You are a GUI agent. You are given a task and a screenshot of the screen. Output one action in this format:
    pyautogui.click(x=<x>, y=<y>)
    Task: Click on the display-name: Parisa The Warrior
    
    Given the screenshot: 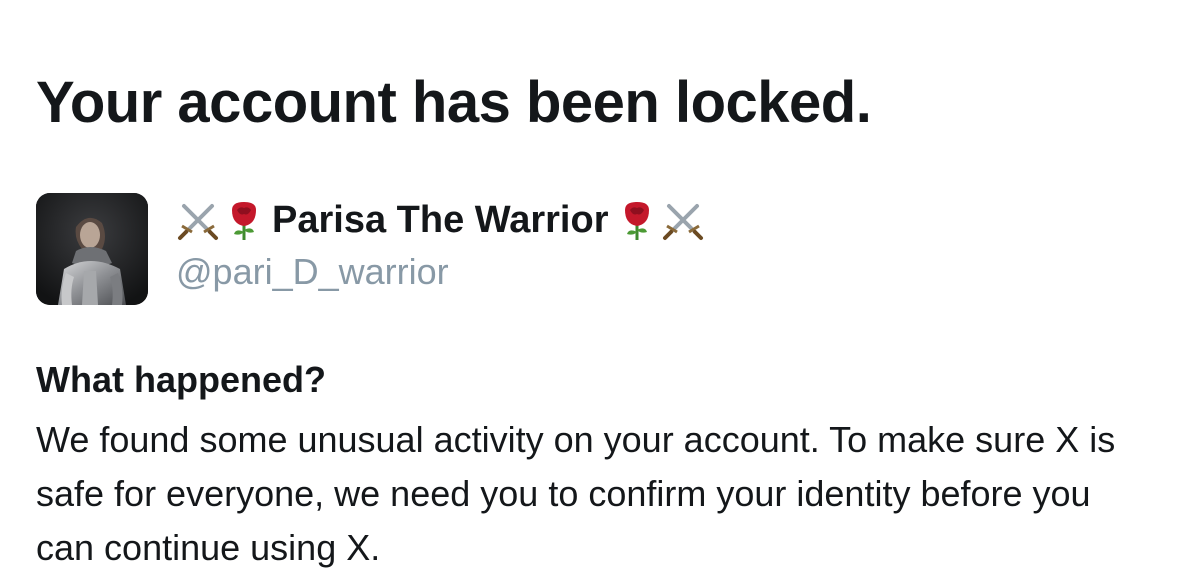 What is the action you would take?
    pyautogui.click(x=441, y=220)
    